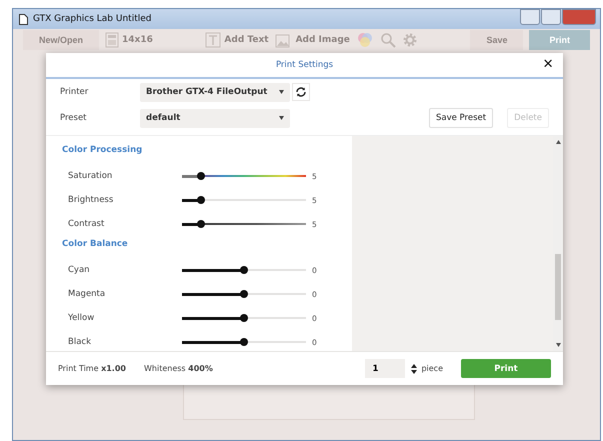 The width and height of the screenshot is (603, 441). I want to click on document-icon, so click(23, 19).